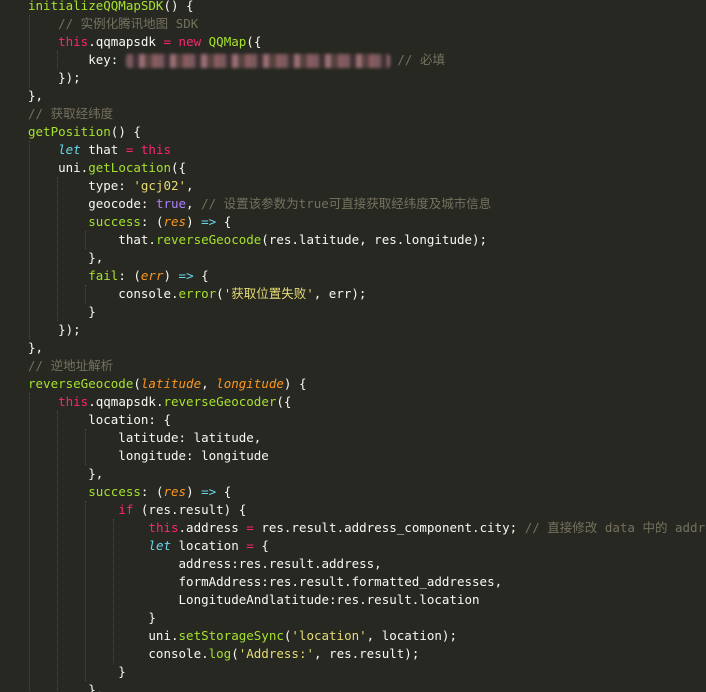  I want to click on comment-token: // 必填, so click(421, 59).